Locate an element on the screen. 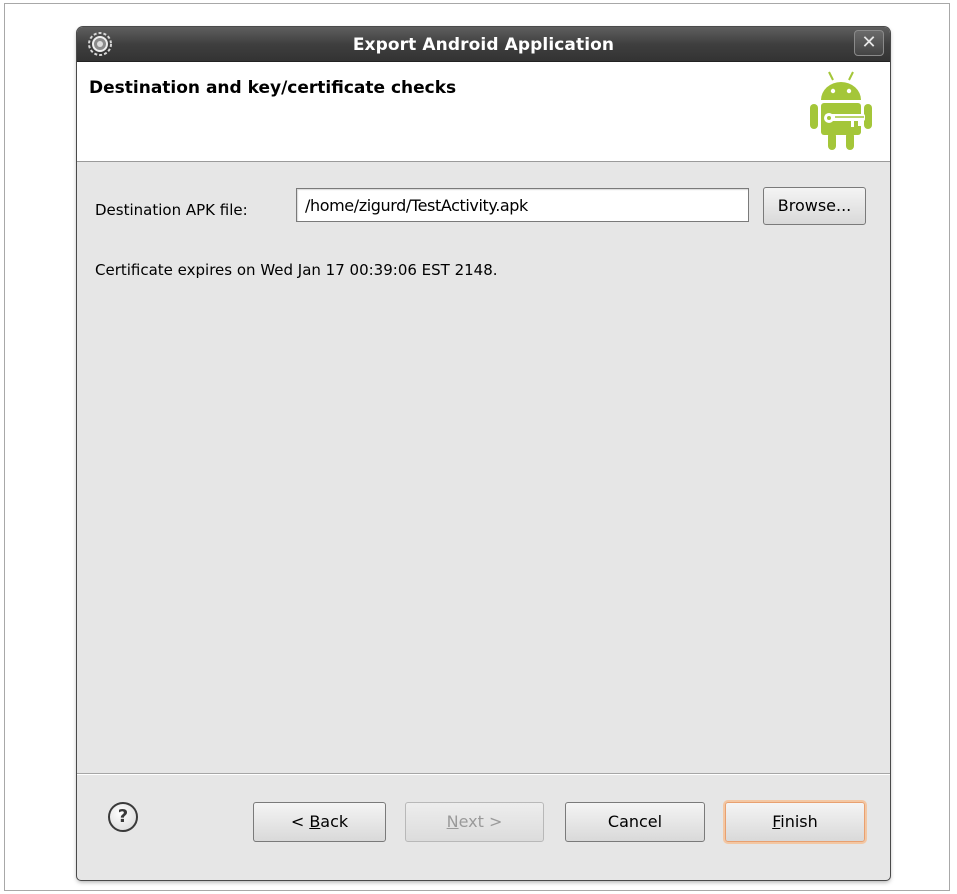  back-label-rest: ack is located at coordinates (334, 821).